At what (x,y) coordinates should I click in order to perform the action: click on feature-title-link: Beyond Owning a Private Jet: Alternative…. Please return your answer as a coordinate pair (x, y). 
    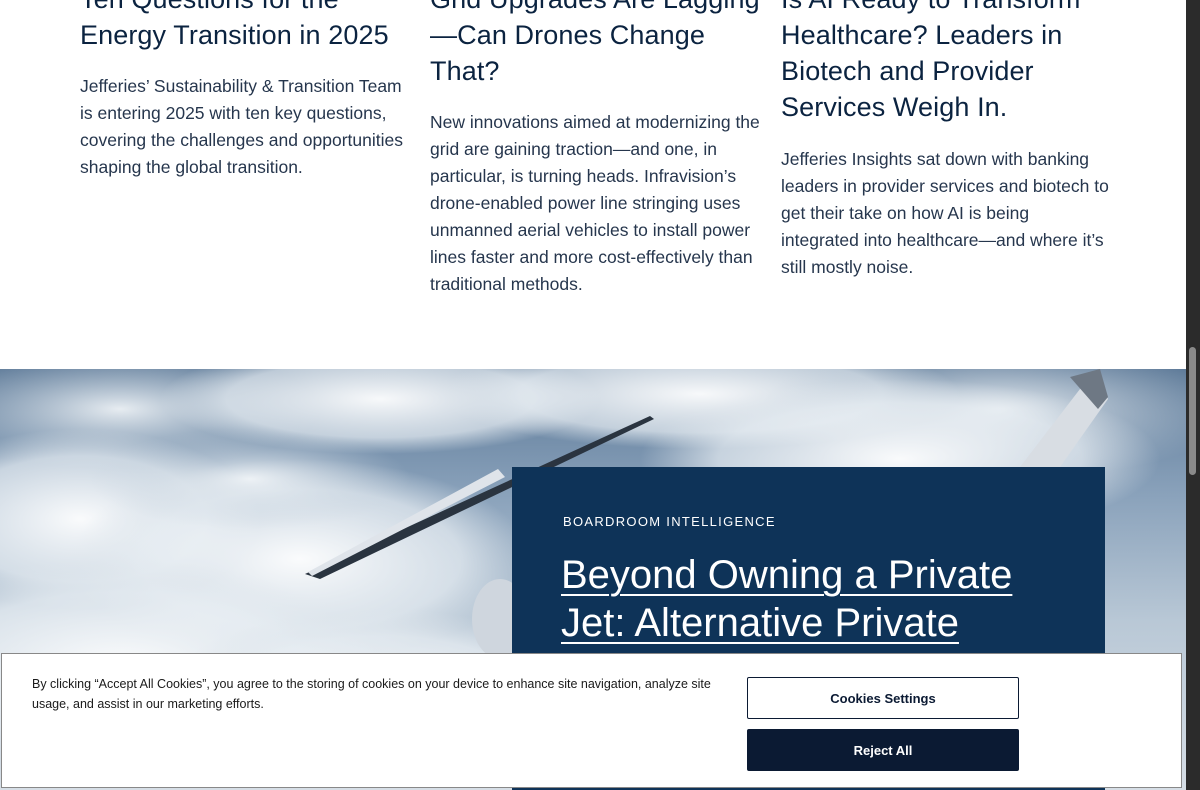
    Looking at the image, I should click on (801, 599).